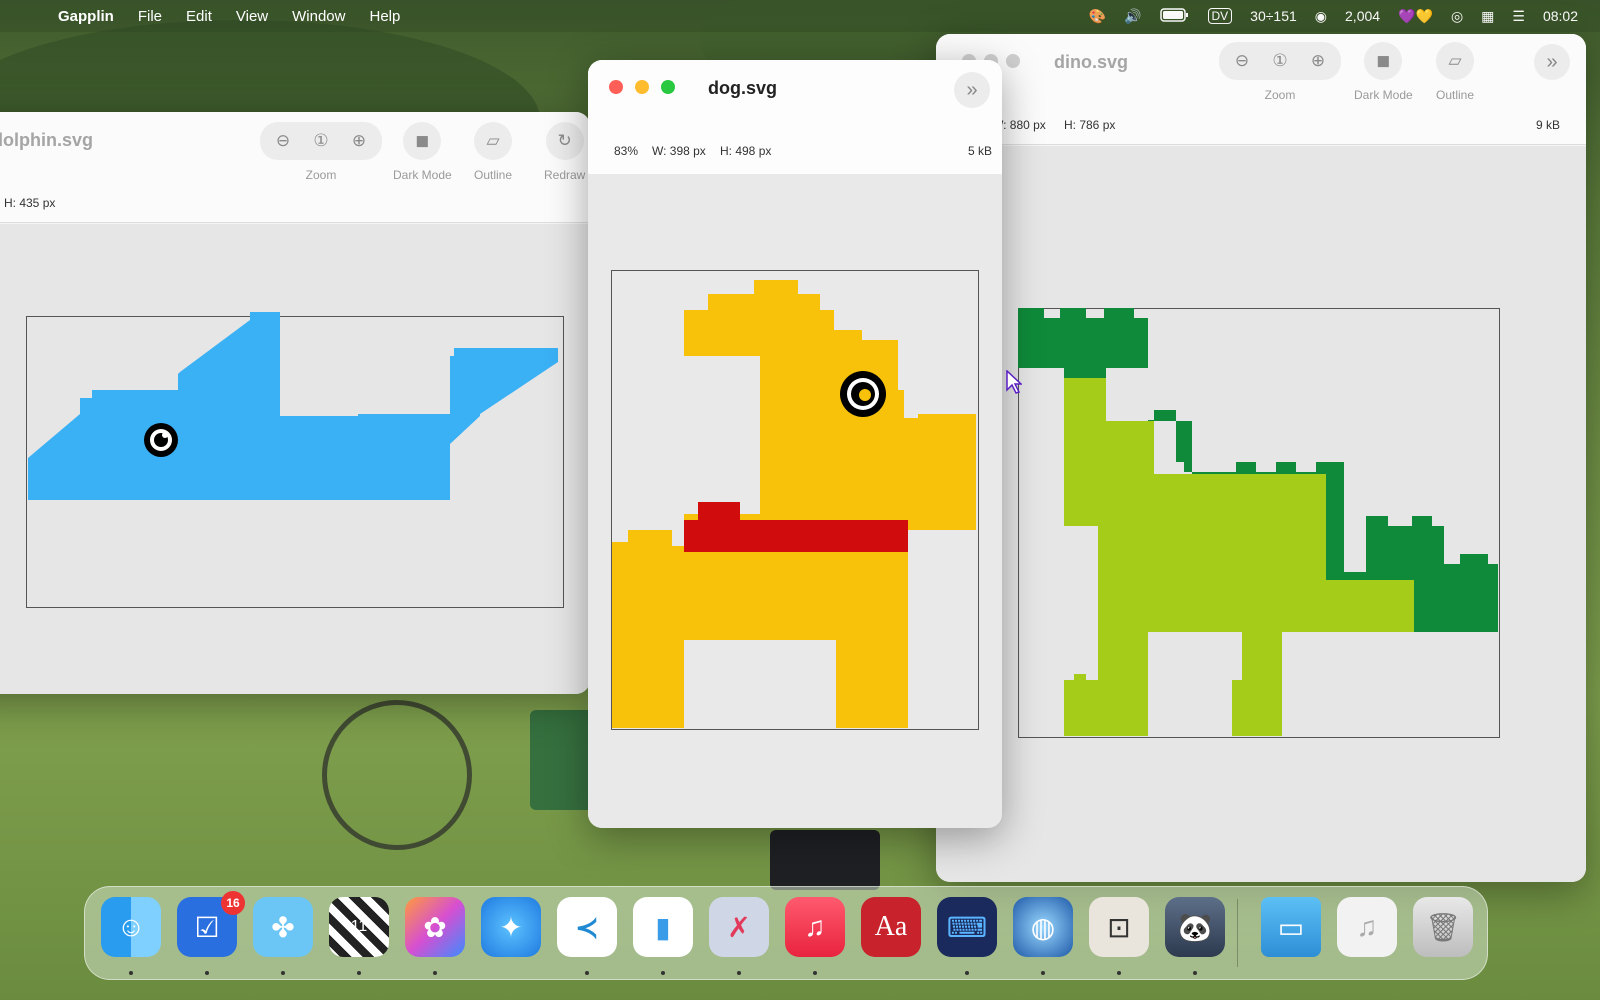 The image size is (1600, 1000). Describe the element at coordinates (1560, 16) in the screenshot. I see `clock: 08:02` at that location.